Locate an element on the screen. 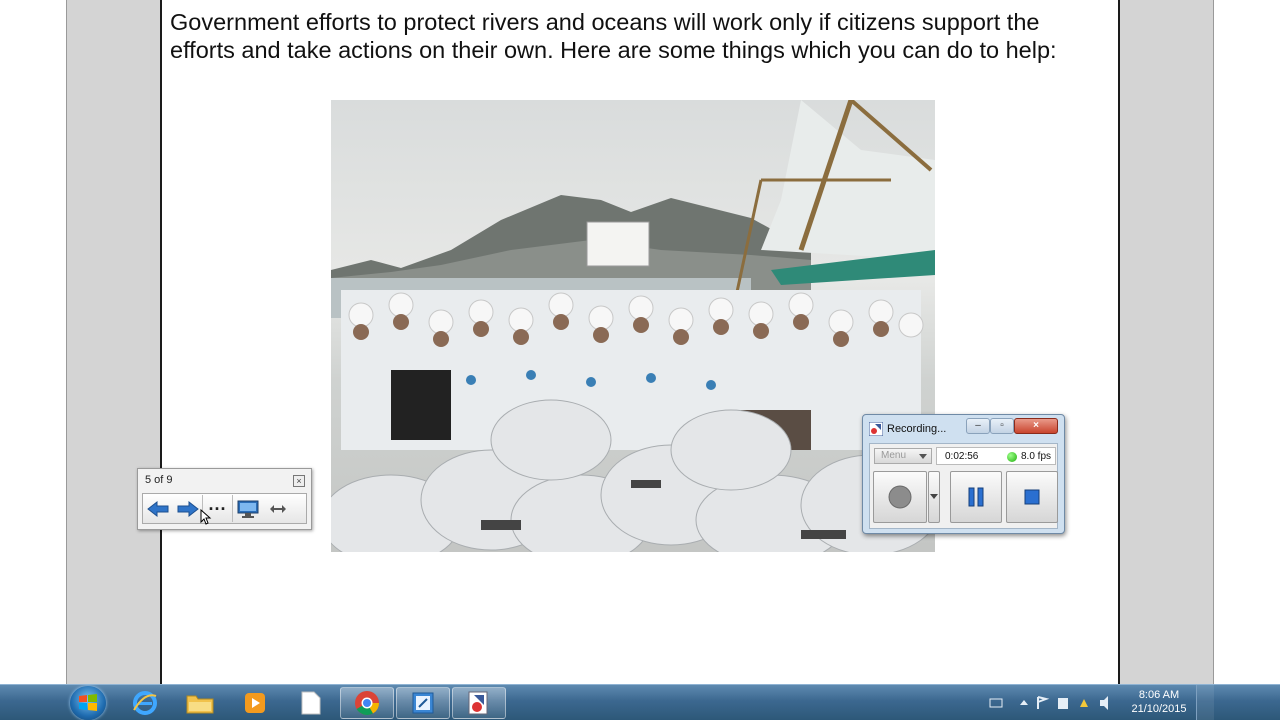 This screenshot has height=720, width=1280. taskbar-recorder is located at coordinates (479, 703).